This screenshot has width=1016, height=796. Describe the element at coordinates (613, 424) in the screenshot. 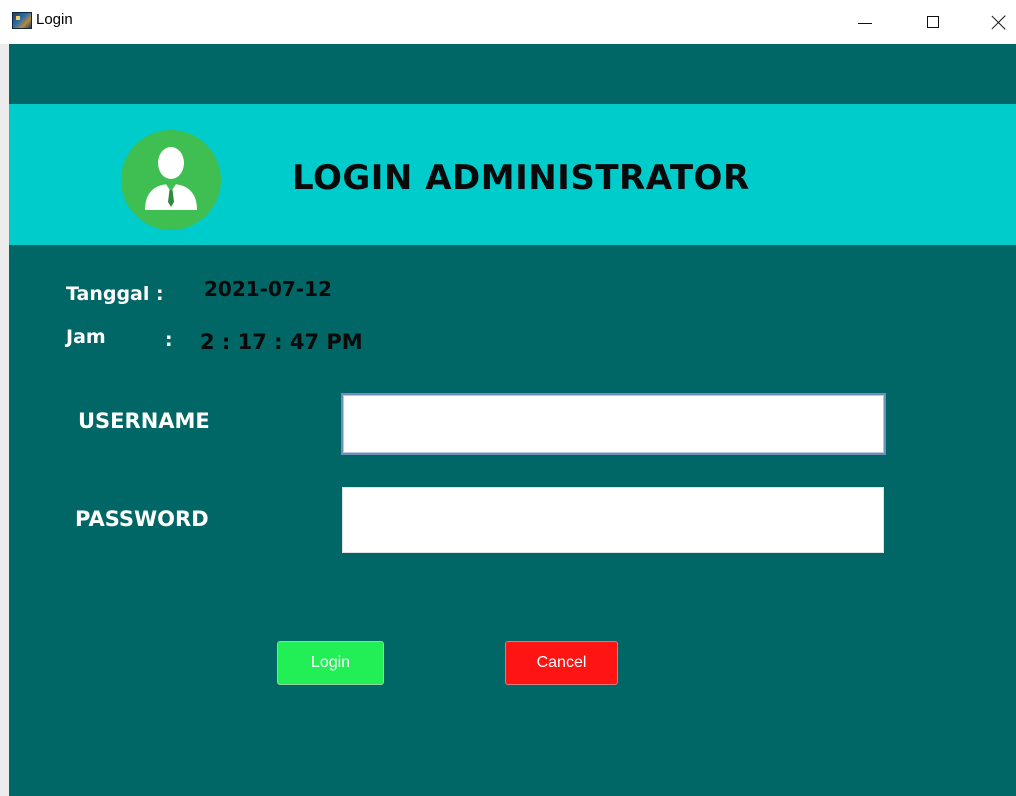

I see `username-input` at that location.